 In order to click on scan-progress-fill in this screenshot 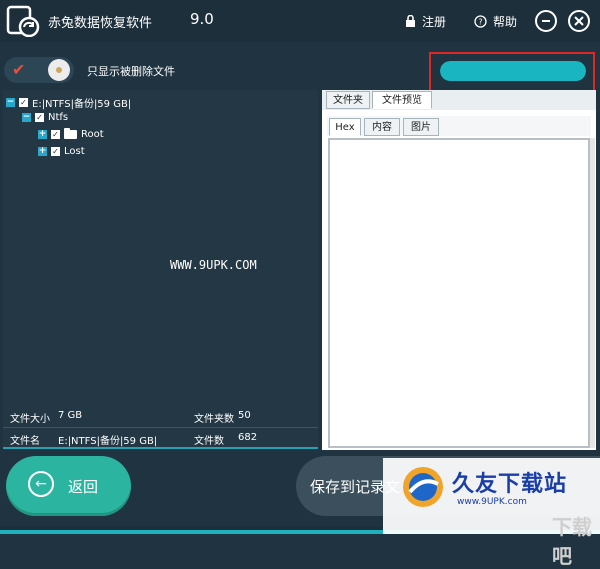, I will do `click(513, 71)`.